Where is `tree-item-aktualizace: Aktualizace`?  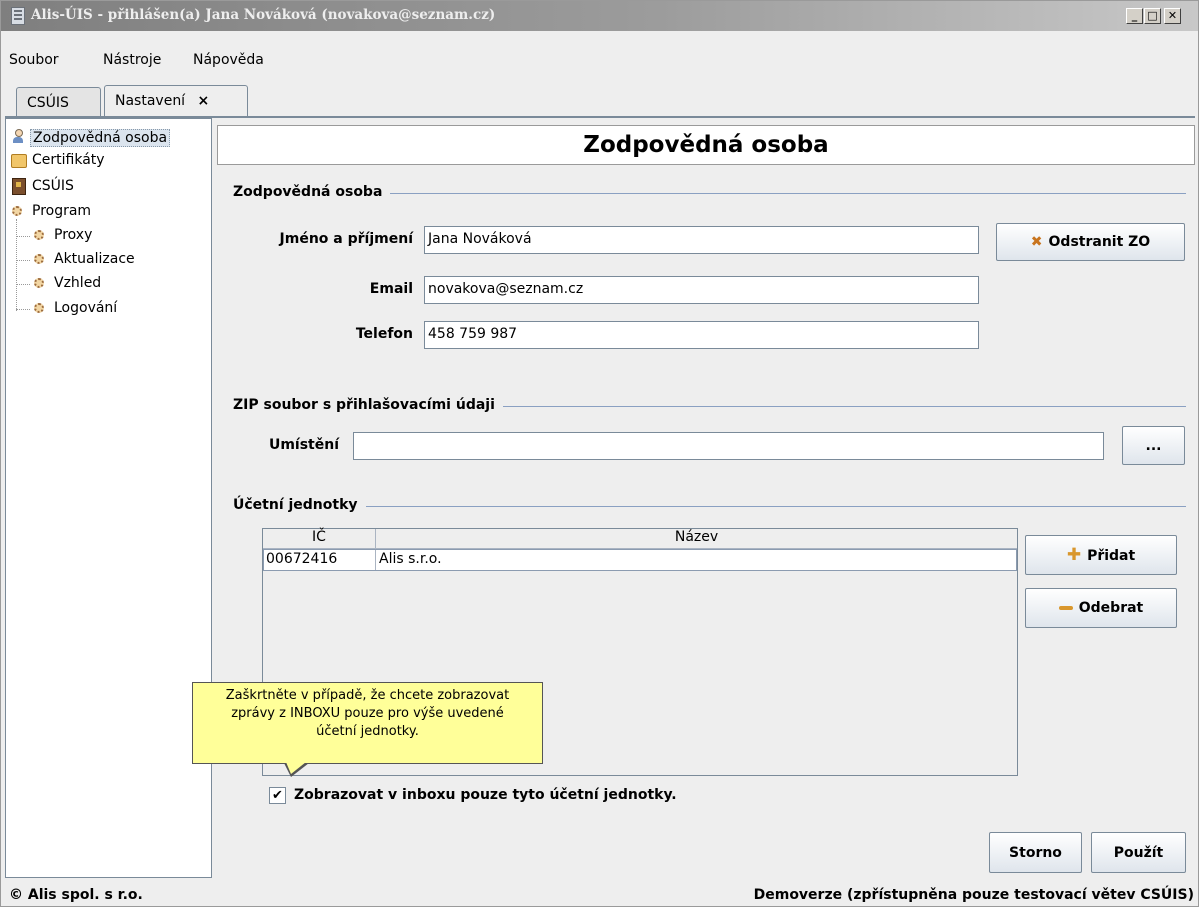
tree-item-aktualizace: Aktualizace is located at coordinates (117, 260).